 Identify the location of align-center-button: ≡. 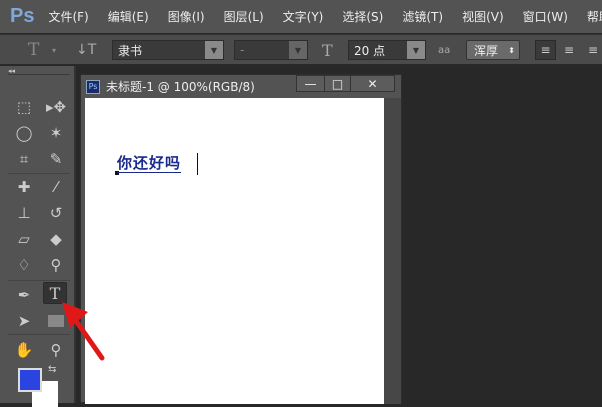
(569, 50).